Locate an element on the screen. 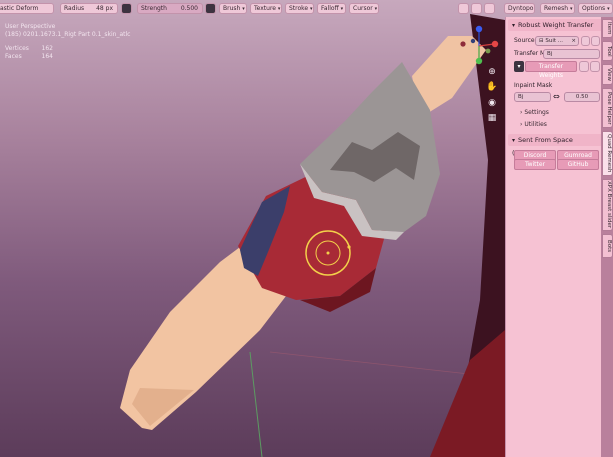 This screenshot has width=613, height=457. transfer-mask-field: Bj is located at coordinates (571, 54).